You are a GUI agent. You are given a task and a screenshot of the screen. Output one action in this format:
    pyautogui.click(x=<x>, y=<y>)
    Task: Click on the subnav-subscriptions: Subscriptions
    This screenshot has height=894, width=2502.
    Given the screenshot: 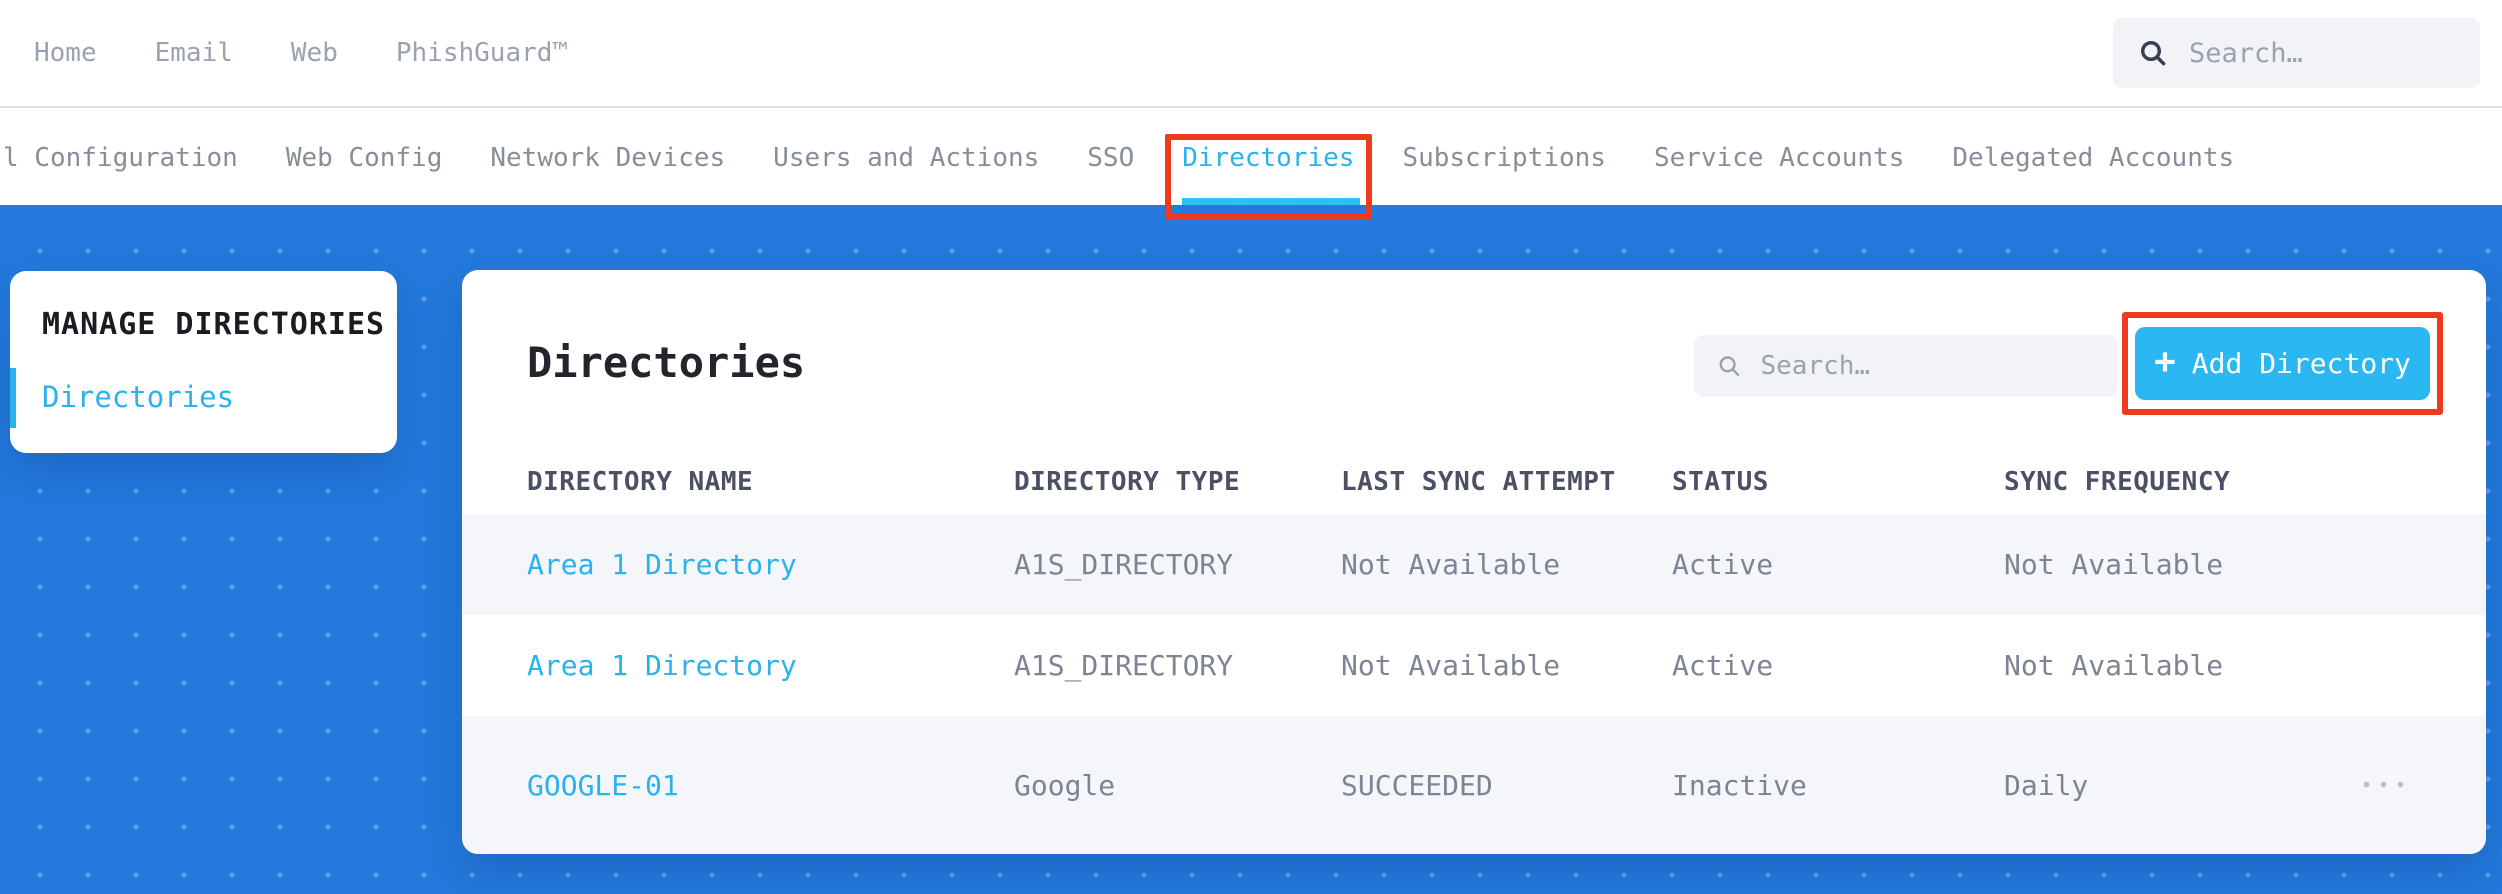 What is the action you would take?
    pyautogui.click(x=1504, y=157)
    